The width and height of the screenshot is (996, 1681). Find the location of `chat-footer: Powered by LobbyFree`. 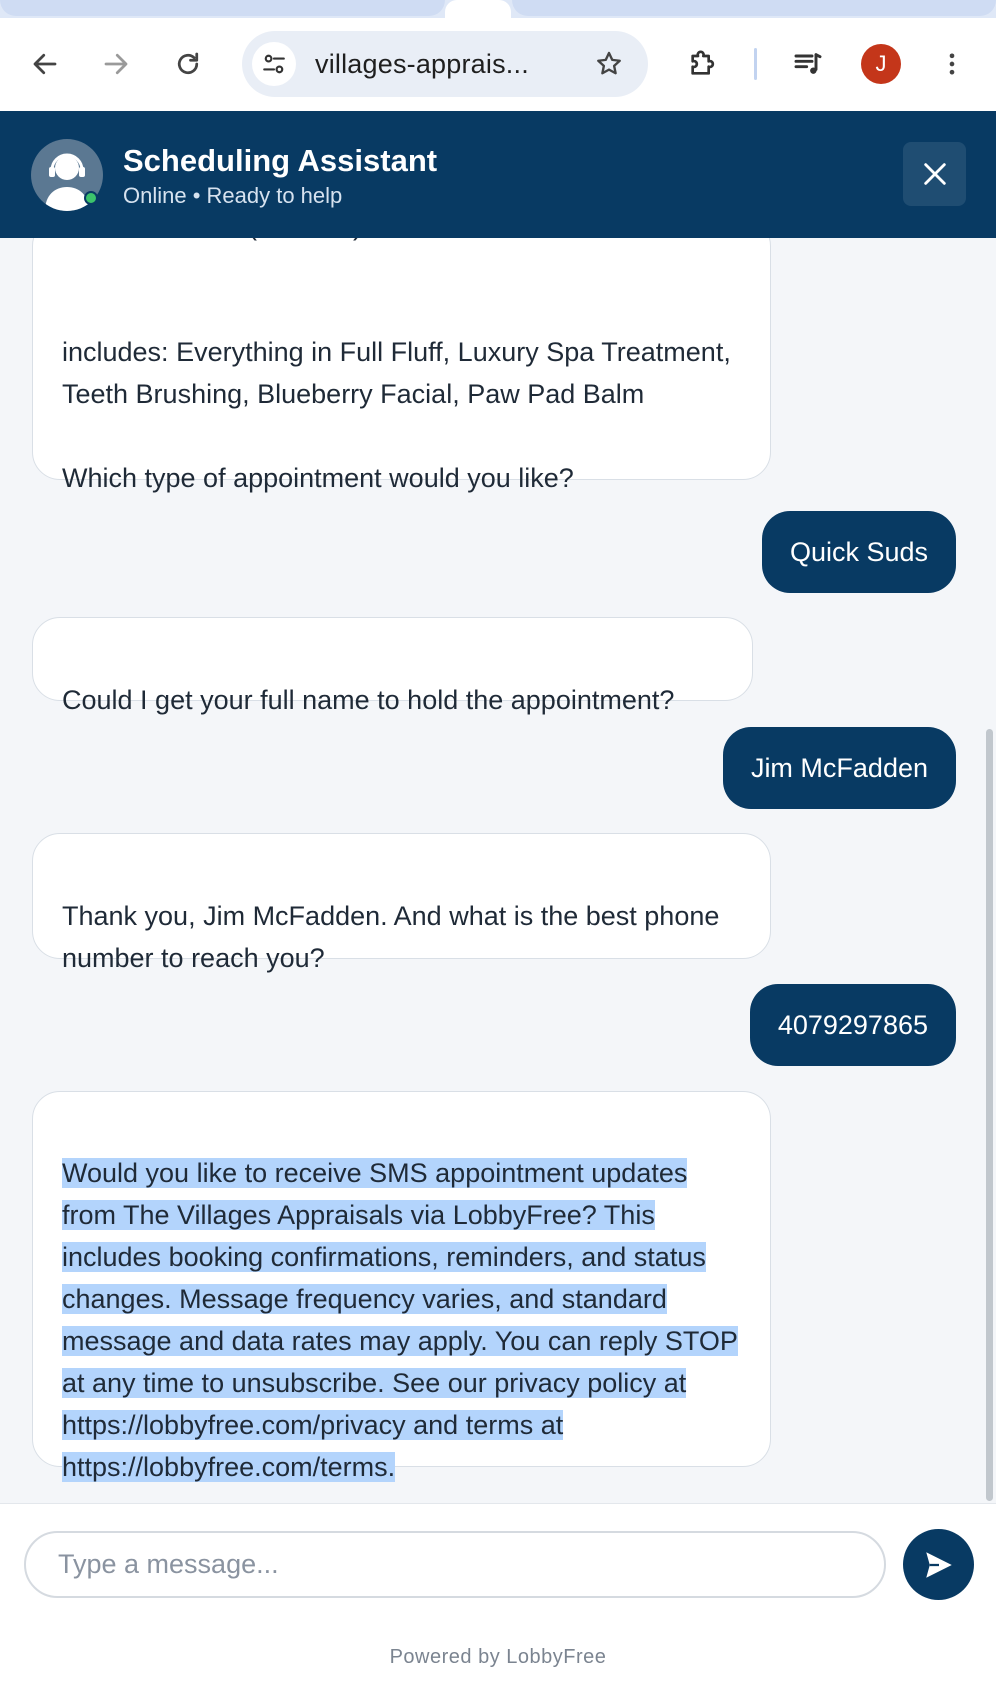

chat-footer: Powered by LobbyFree is located at coordinates (498, 1653).